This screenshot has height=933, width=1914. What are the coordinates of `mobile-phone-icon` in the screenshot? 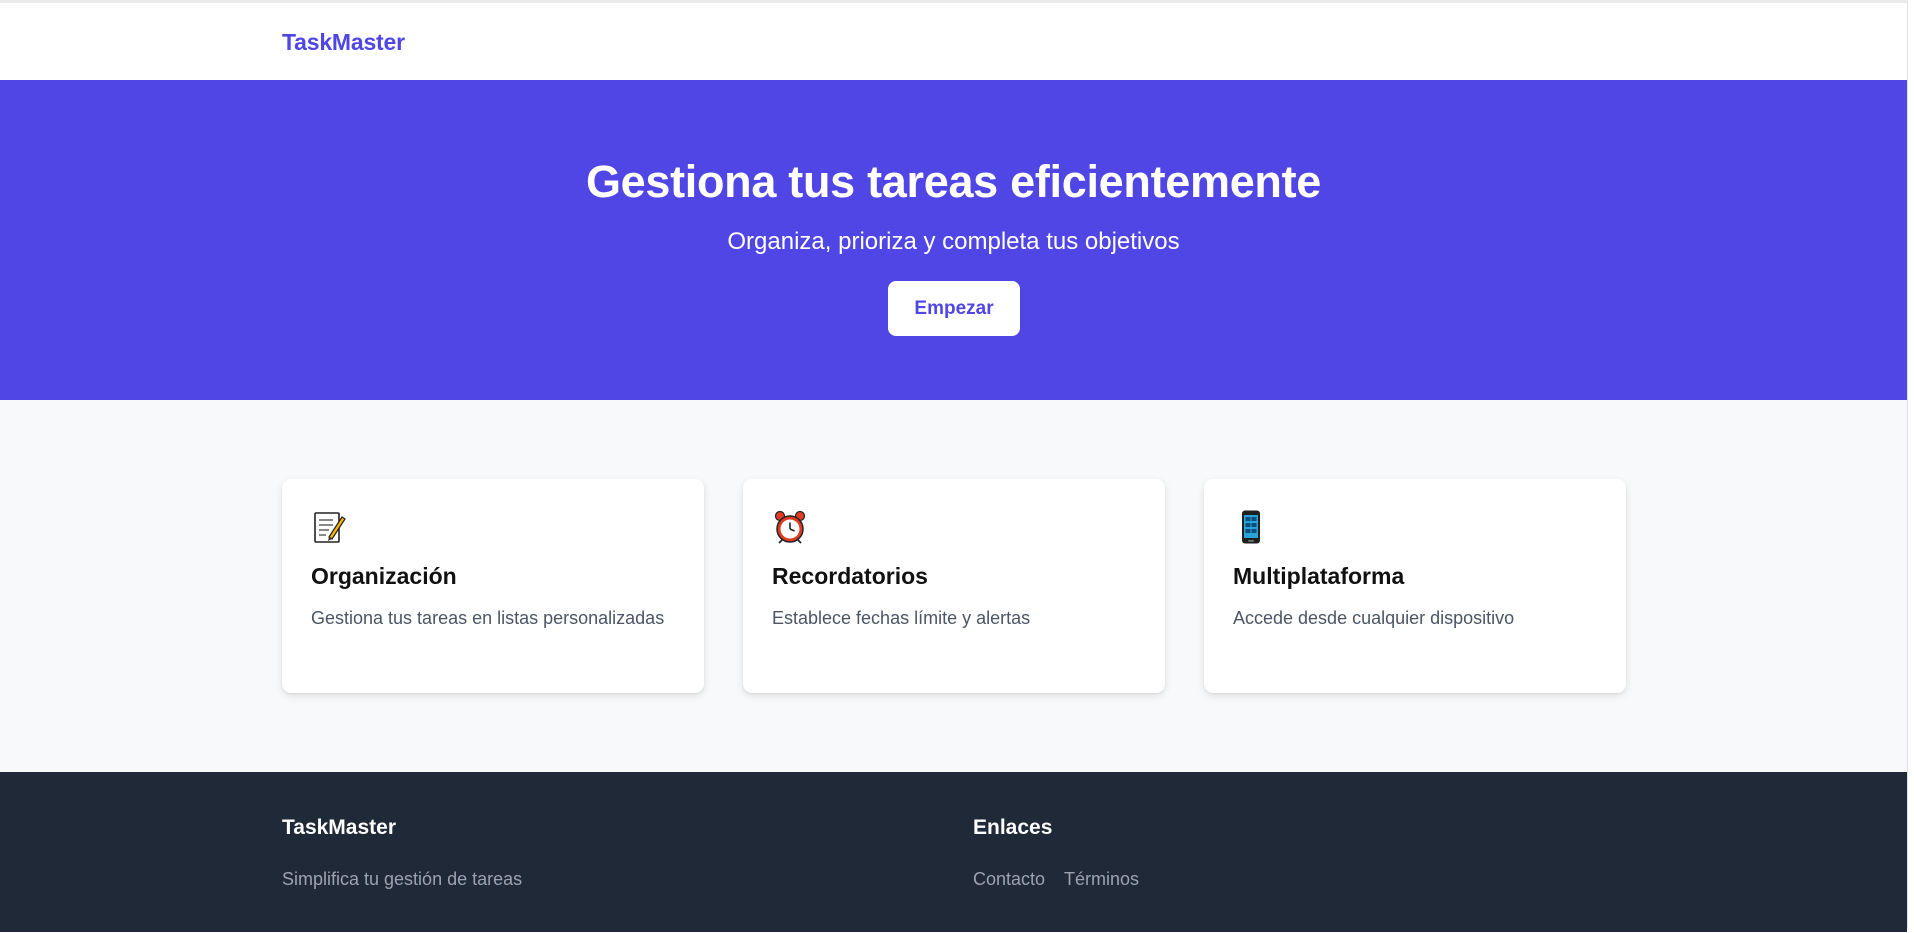 It's located at (1251, 527).